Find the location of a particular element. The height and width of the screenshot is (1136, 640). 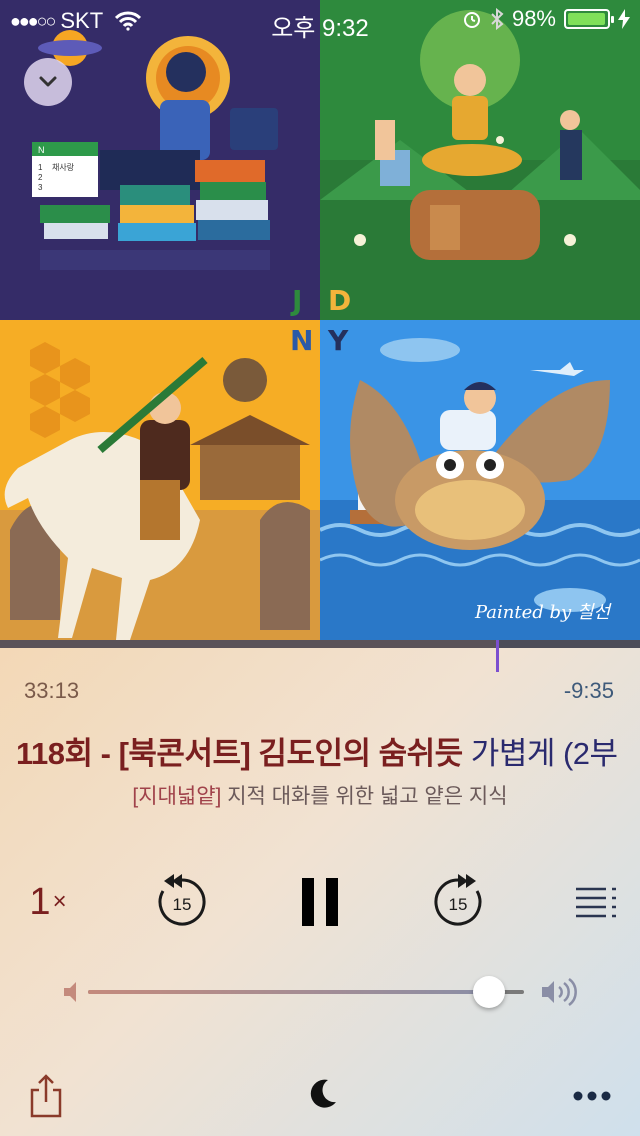

podcast-tag: [지대넓얕] is located at coordinates (177, 796).